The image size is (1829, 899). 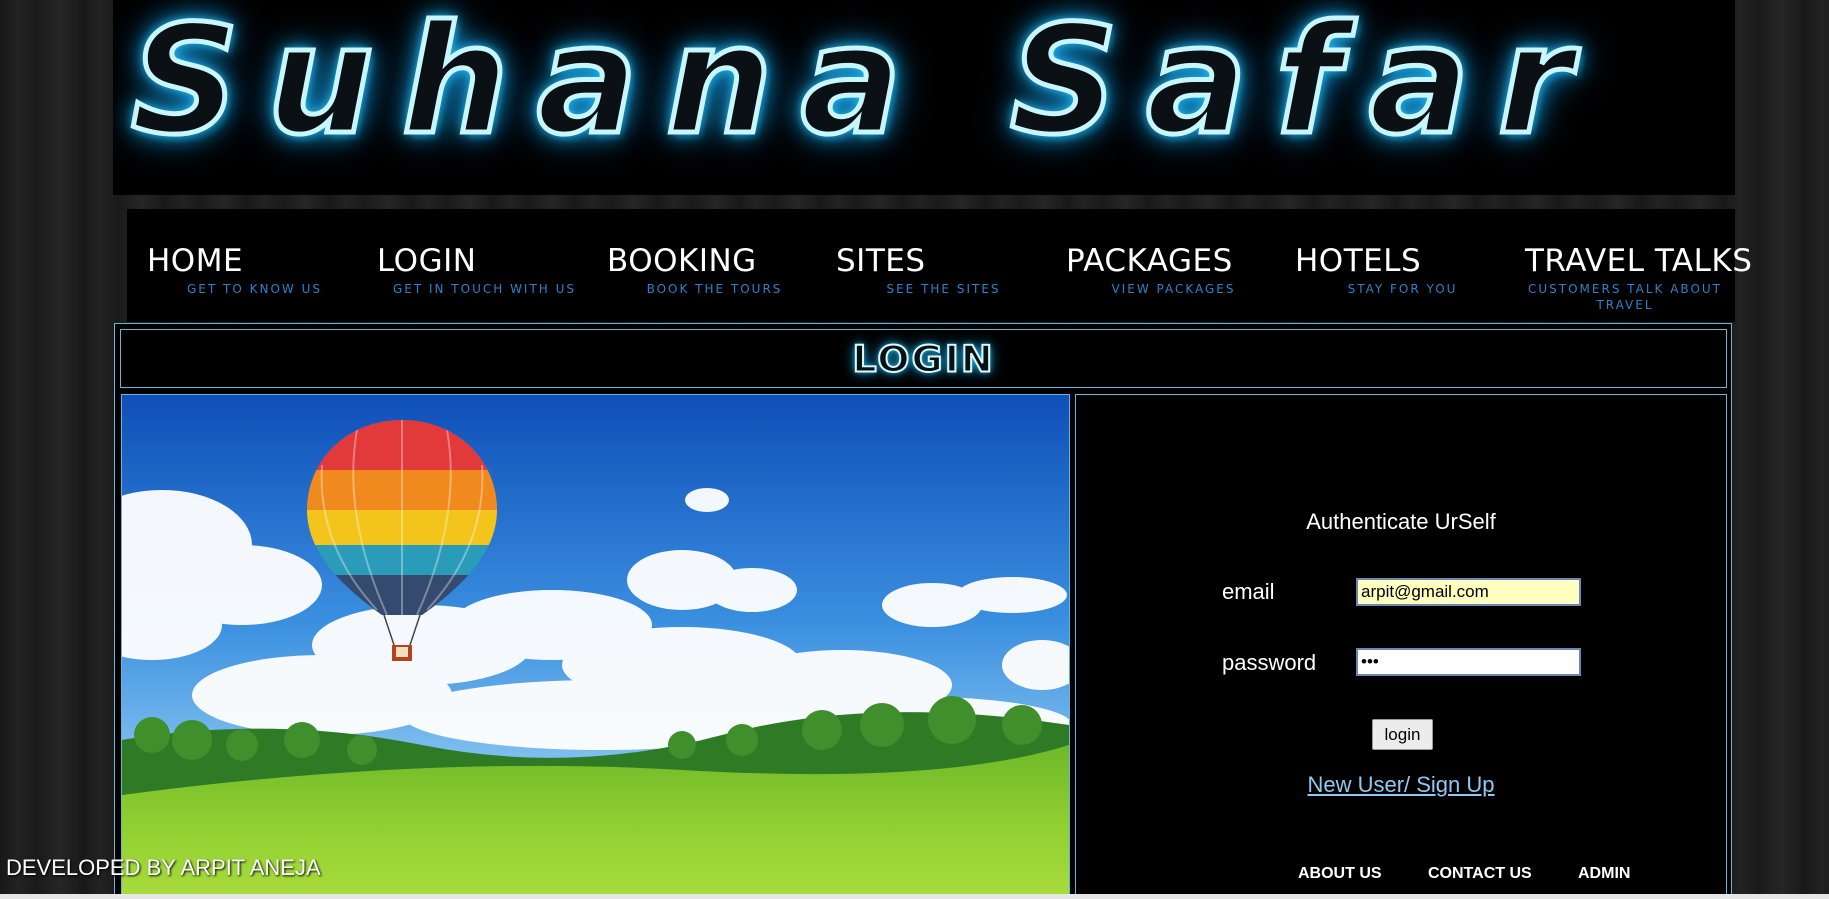 What do you see at coordinates (1604, 874) in the screenshot?
I see `footer-admin-link: ADMIN` at bounding box center [1604, 874].